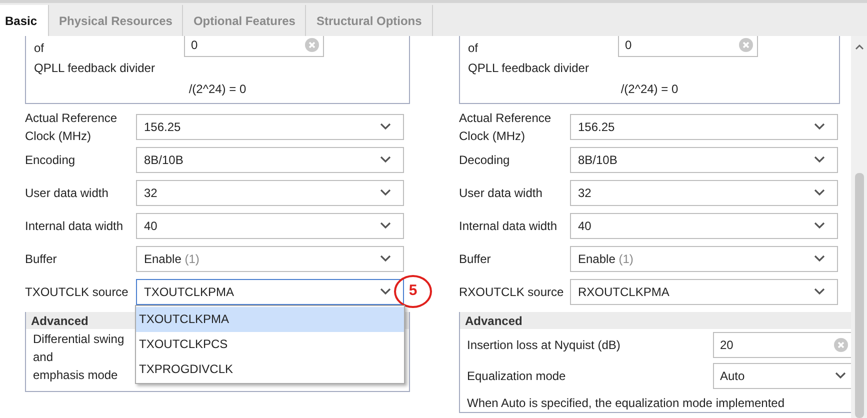 This screenshot has height=418, width=867. Describe the element at coordinates (270, 344) in the screenshot. I see `dropdown-option: TXOUTCLKPCS` at that location.